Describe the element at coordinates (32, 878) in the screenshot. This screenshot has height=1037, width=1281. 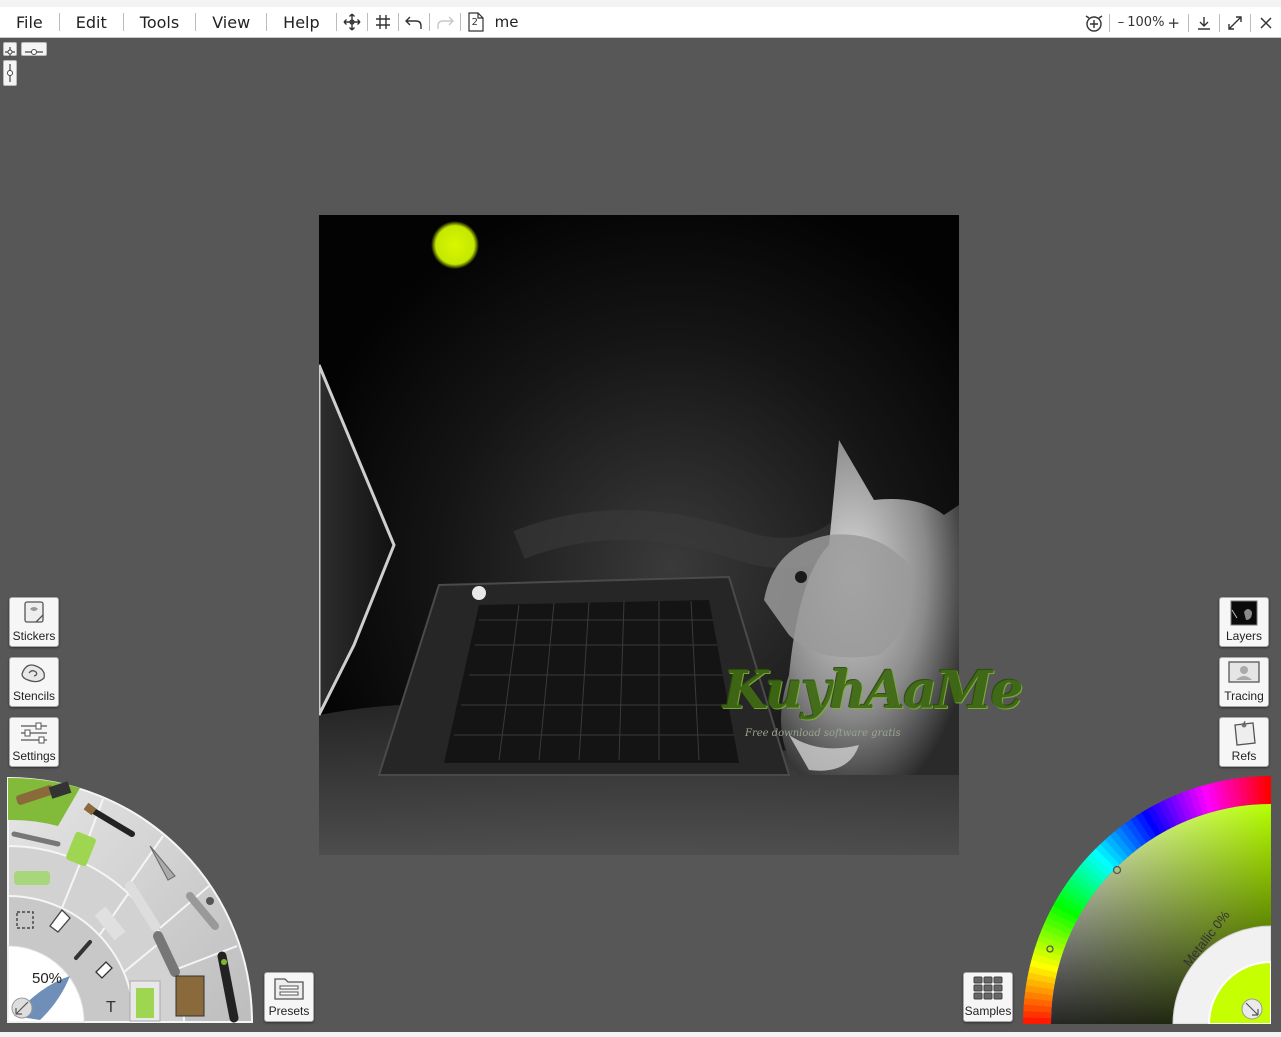
I see `chalk-tool` at that location.